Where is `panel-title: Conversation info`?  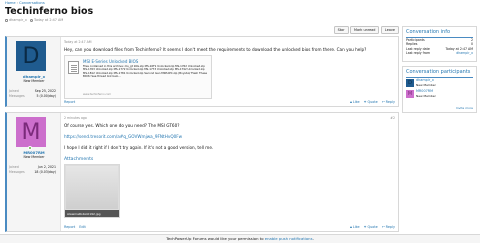
panel-title: Conversation info is located at coordinates (428, 32).